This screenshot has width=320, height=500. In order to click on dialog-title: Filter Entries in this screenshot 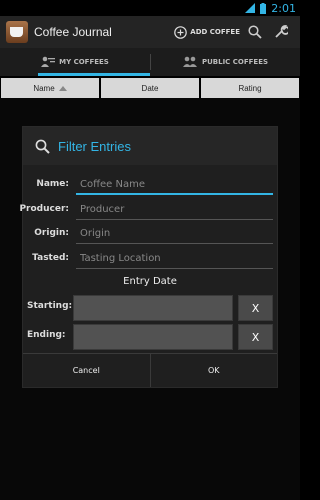, I will do `click(94, 146)`.